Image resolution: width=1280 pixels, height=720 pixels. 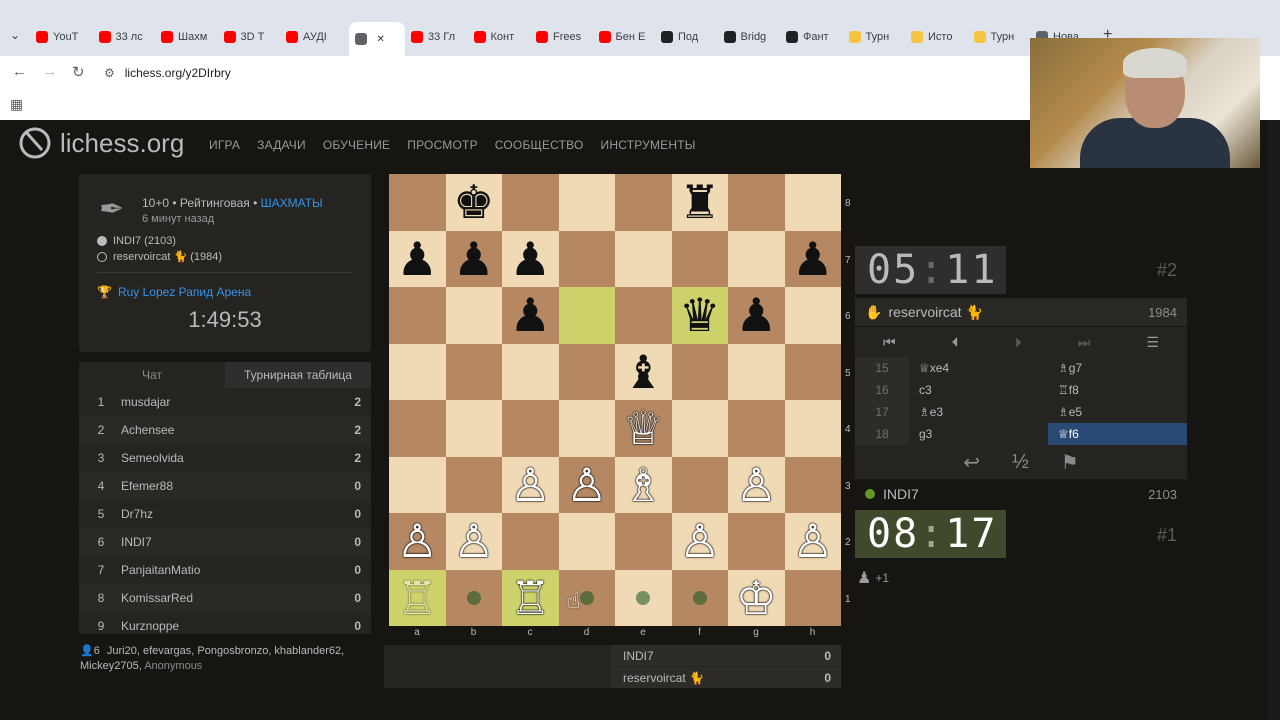 What do you see at coordinates (281, 145) in the screenshot?
I see `nav-item: ЗАДАЧИ` at bounding box center [281, 145].